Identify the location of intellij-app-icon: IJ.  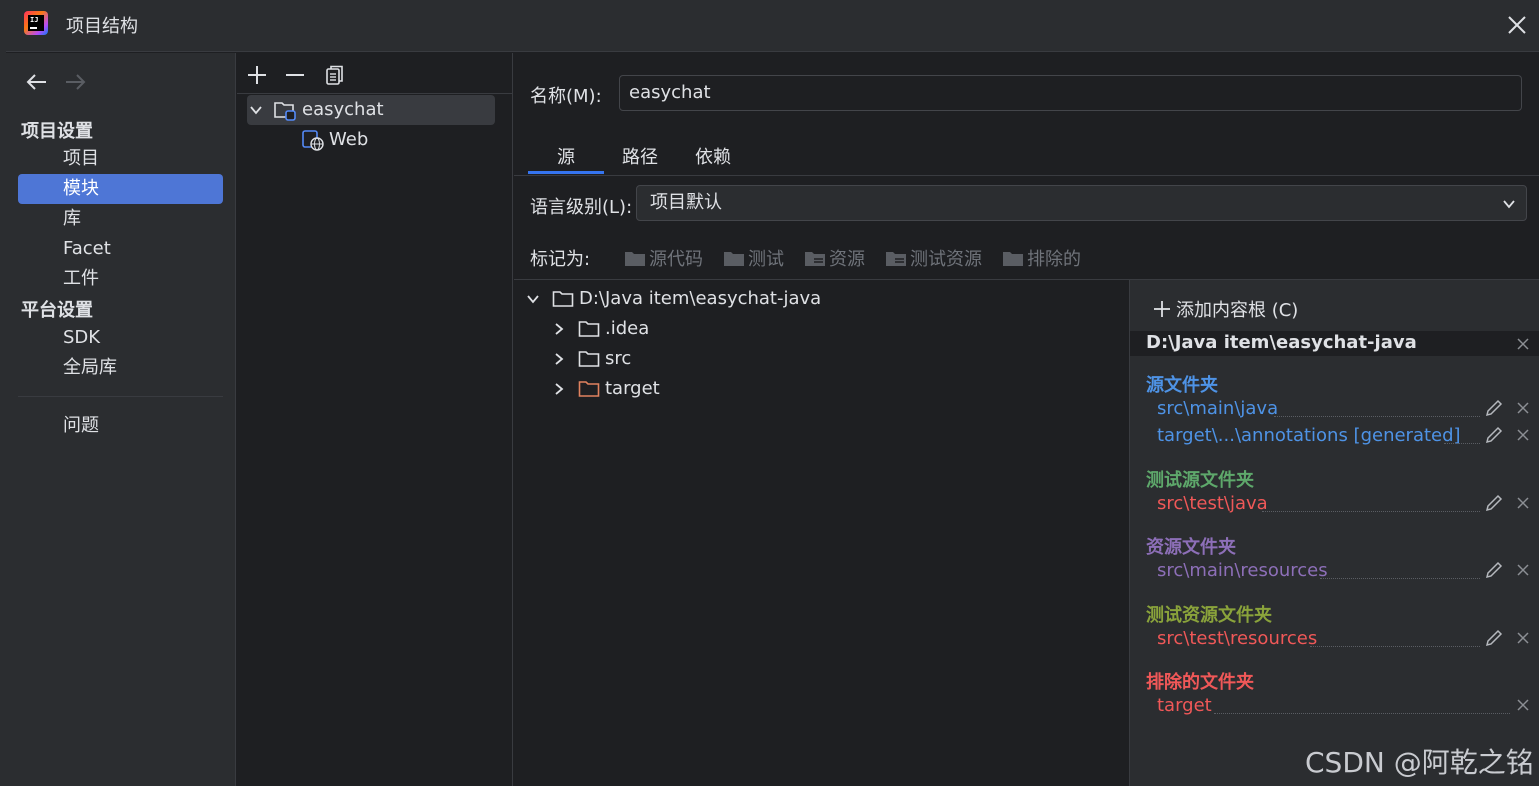
(36, 23).